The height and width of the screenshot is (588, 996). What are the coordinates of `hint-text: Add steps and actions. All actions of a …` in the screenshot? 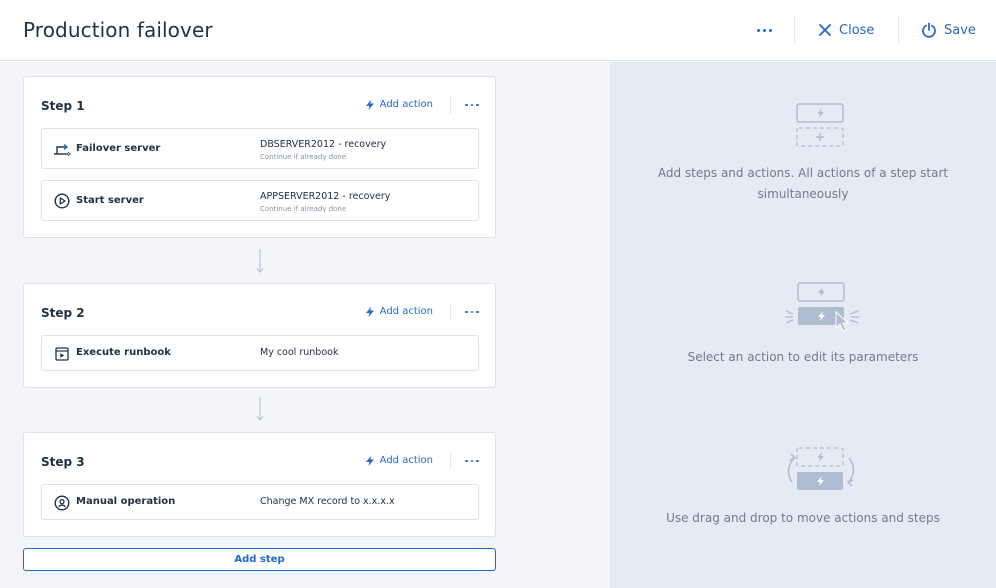 It's located at (803, 183).